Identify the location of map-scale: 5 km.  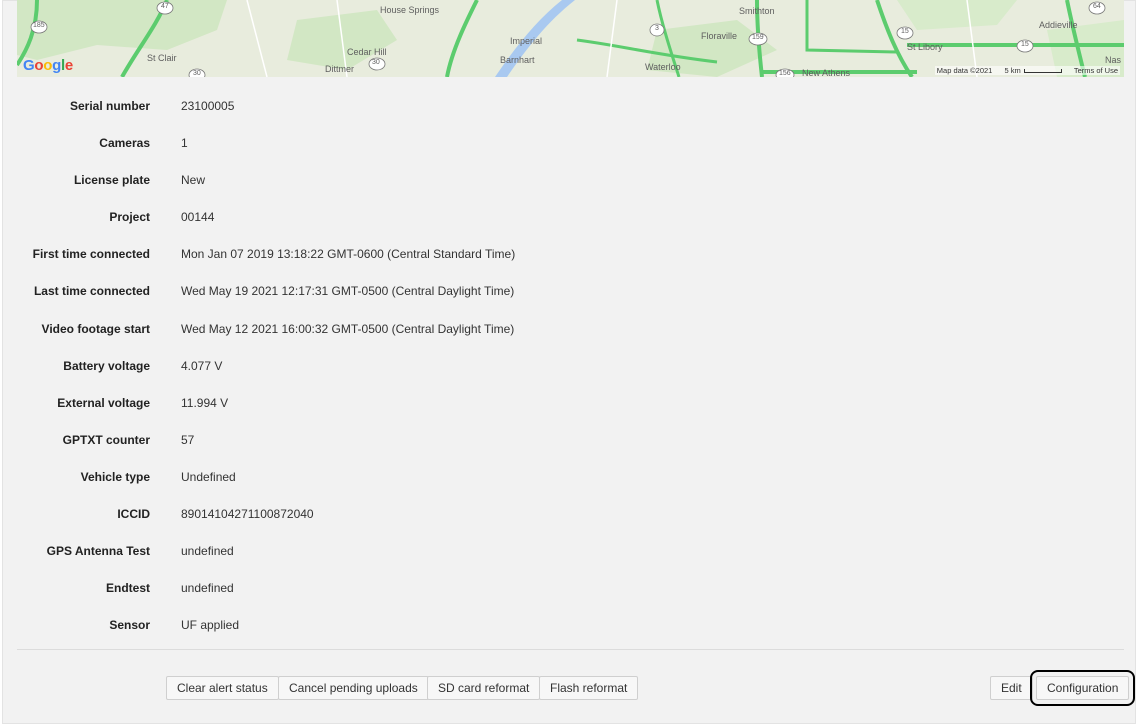
(1033, 70).